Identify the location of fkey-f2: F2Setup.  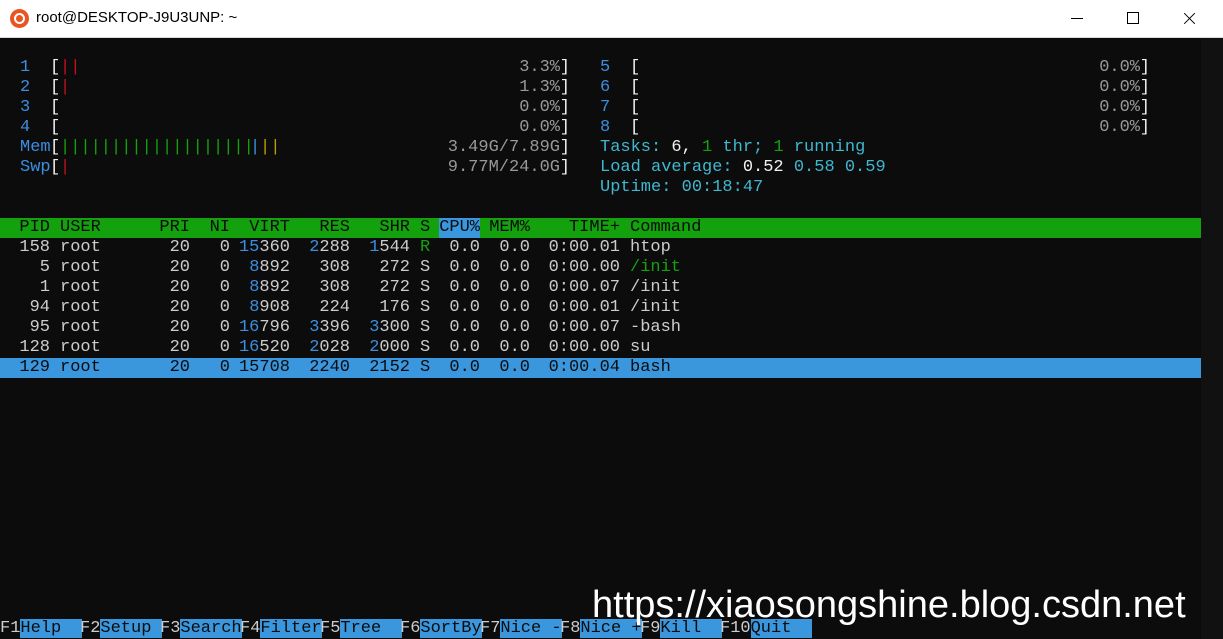
(121, 628).